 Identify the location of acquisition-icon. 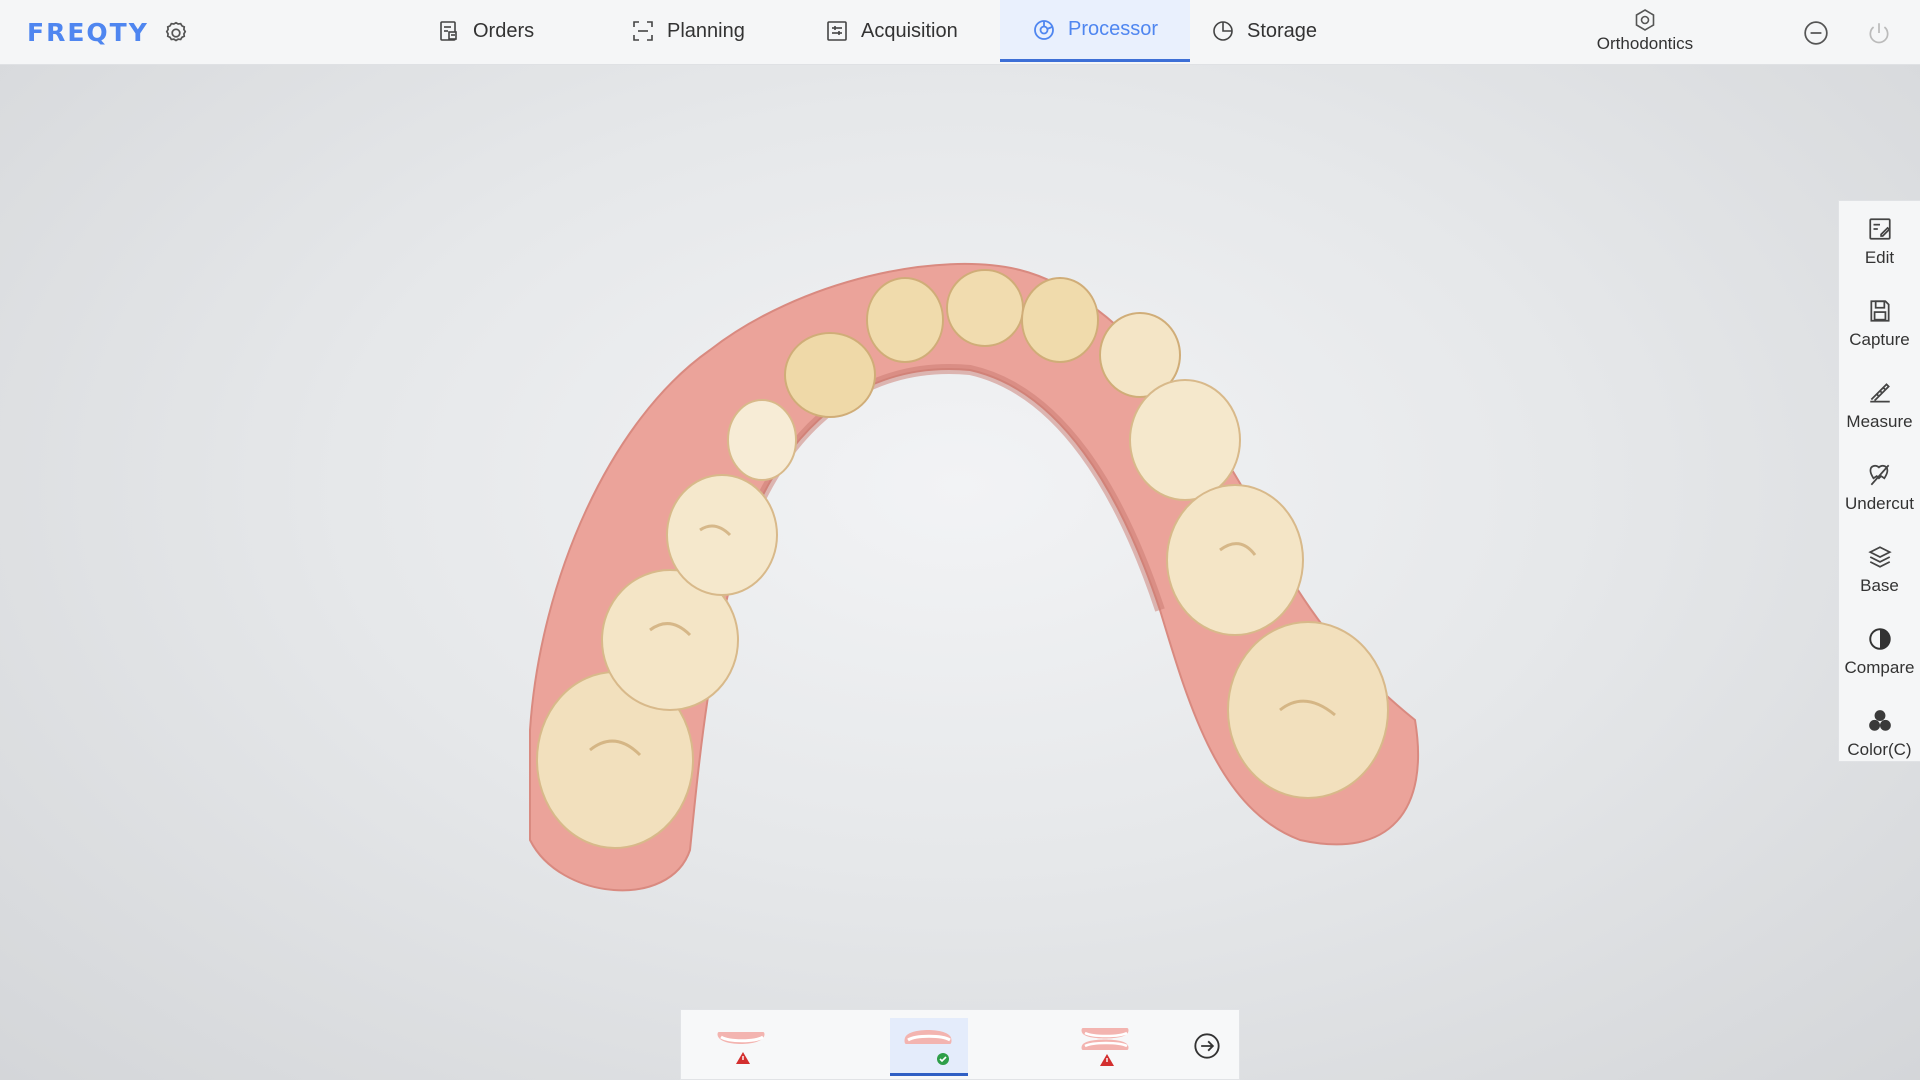
(837, 31).